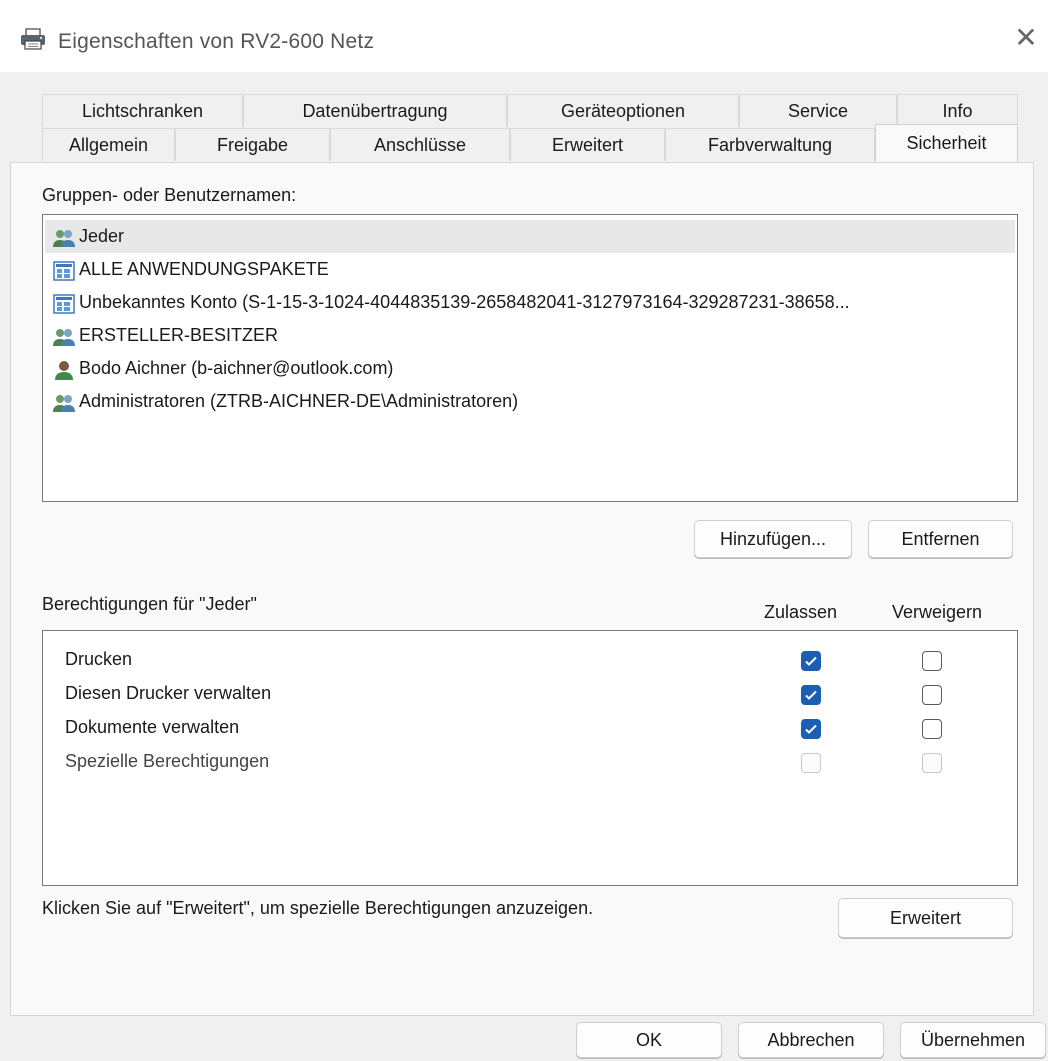  What do you see at coordinates (801, 612) in the screenshot?
I see `allow-column-header: Zulassen` at bounding box center [801, 612].